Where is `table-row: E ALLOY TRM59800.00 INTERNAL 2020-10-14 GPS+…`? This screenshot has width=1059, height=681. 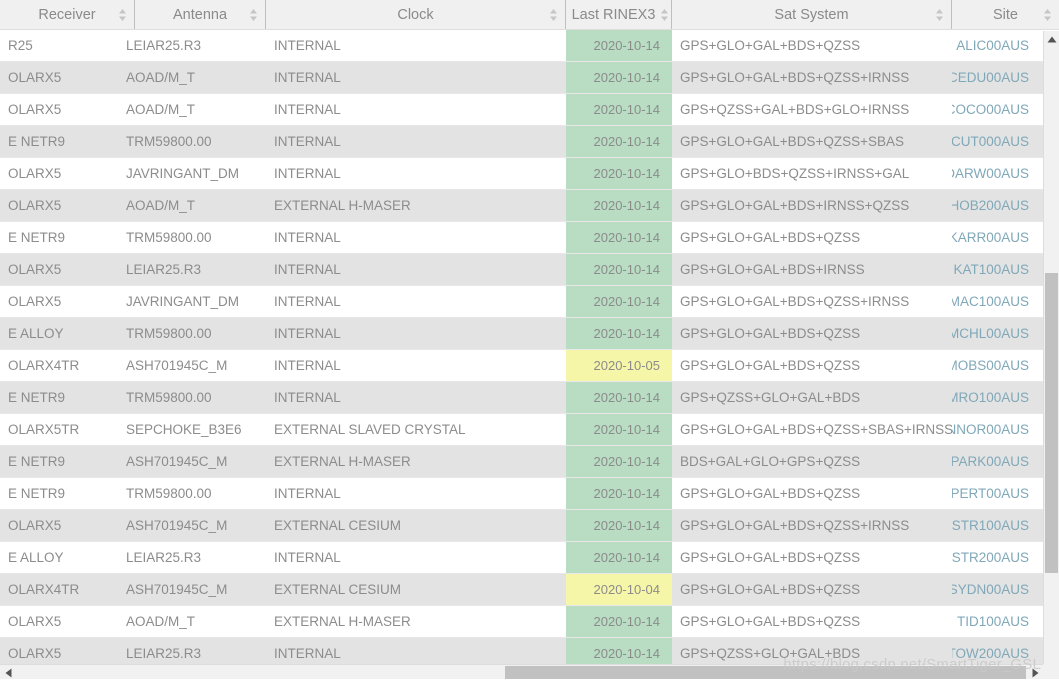 table-row: E ALLOY TRM59800.00 INTERNAL 2020-10-14 GPS+… is located at coordinates (521, 334).